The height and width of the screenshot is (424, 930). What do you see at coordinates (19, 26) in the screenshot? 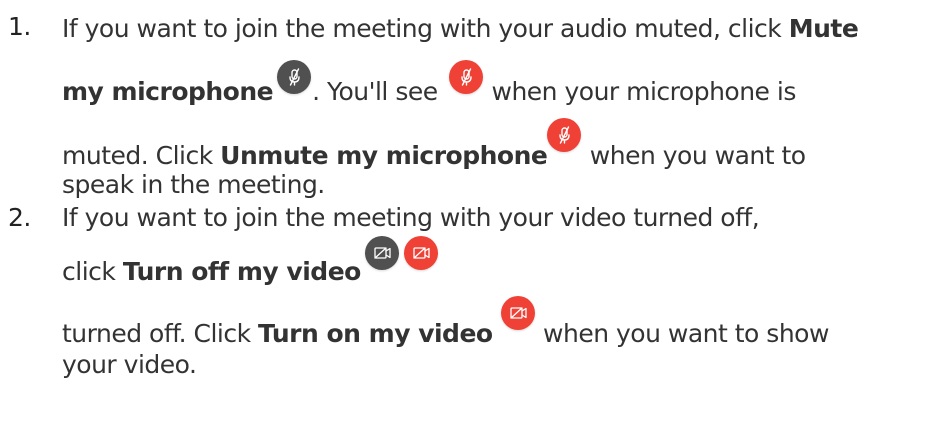
I see `step-number: 1.` at bounding box center [19, 26].